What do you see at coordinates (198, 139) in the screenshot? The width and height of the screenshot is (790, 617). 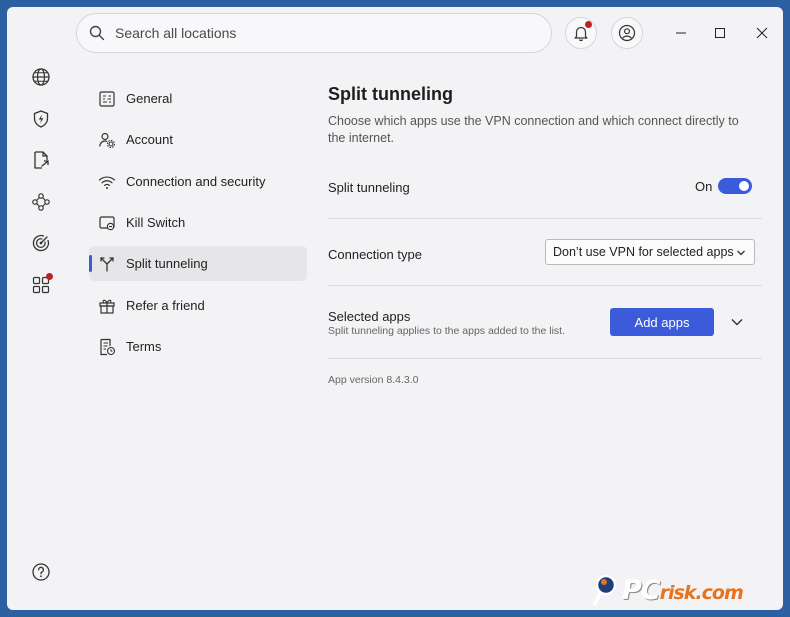 I see `nav-account: Account` at bounding box center [198, 139].